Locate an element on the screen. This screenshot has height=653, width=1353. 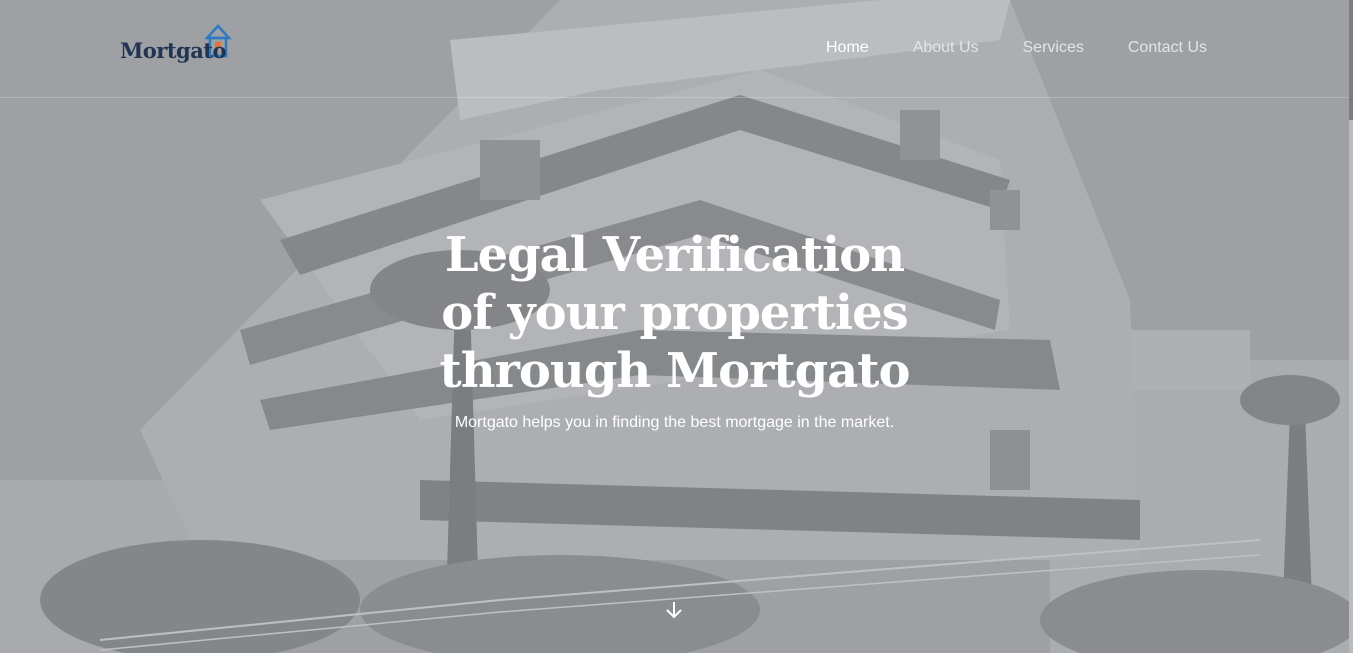
nav-item-contact-us: Contact Us is located at coordinates (1167, 48).